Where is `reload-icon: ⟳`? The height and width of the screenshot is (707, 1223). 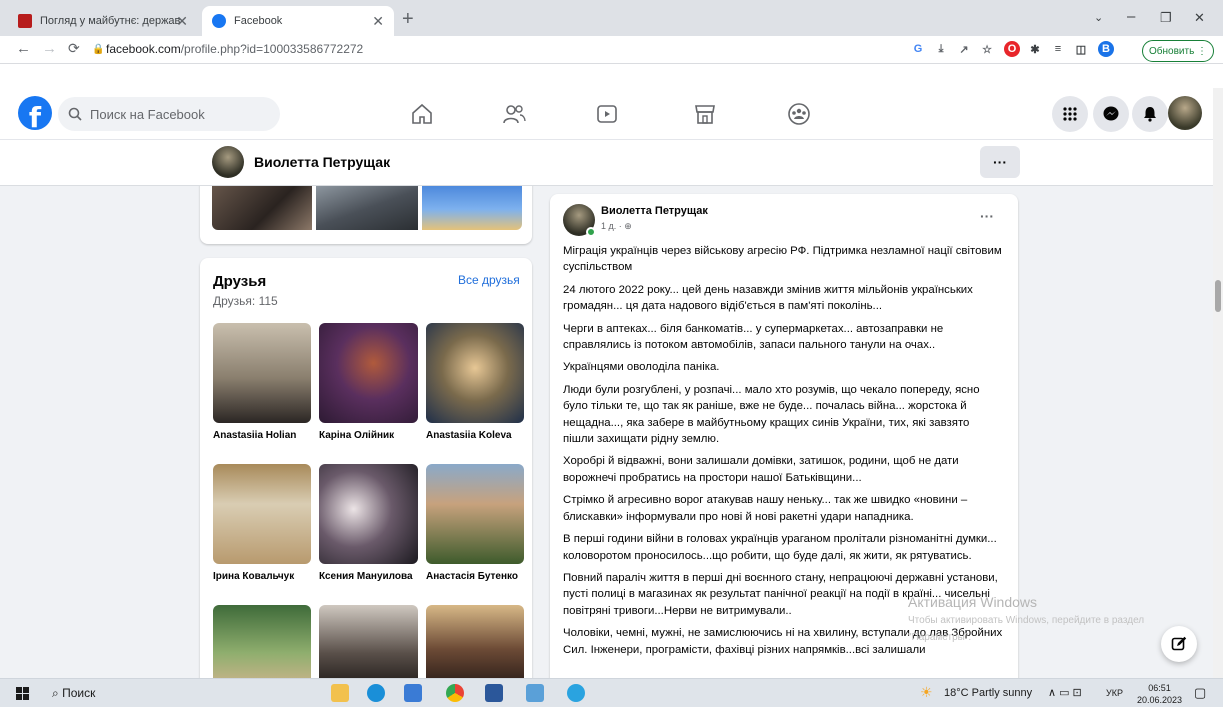
reload-icon: ⟳ is located at coordinates (74, 48).